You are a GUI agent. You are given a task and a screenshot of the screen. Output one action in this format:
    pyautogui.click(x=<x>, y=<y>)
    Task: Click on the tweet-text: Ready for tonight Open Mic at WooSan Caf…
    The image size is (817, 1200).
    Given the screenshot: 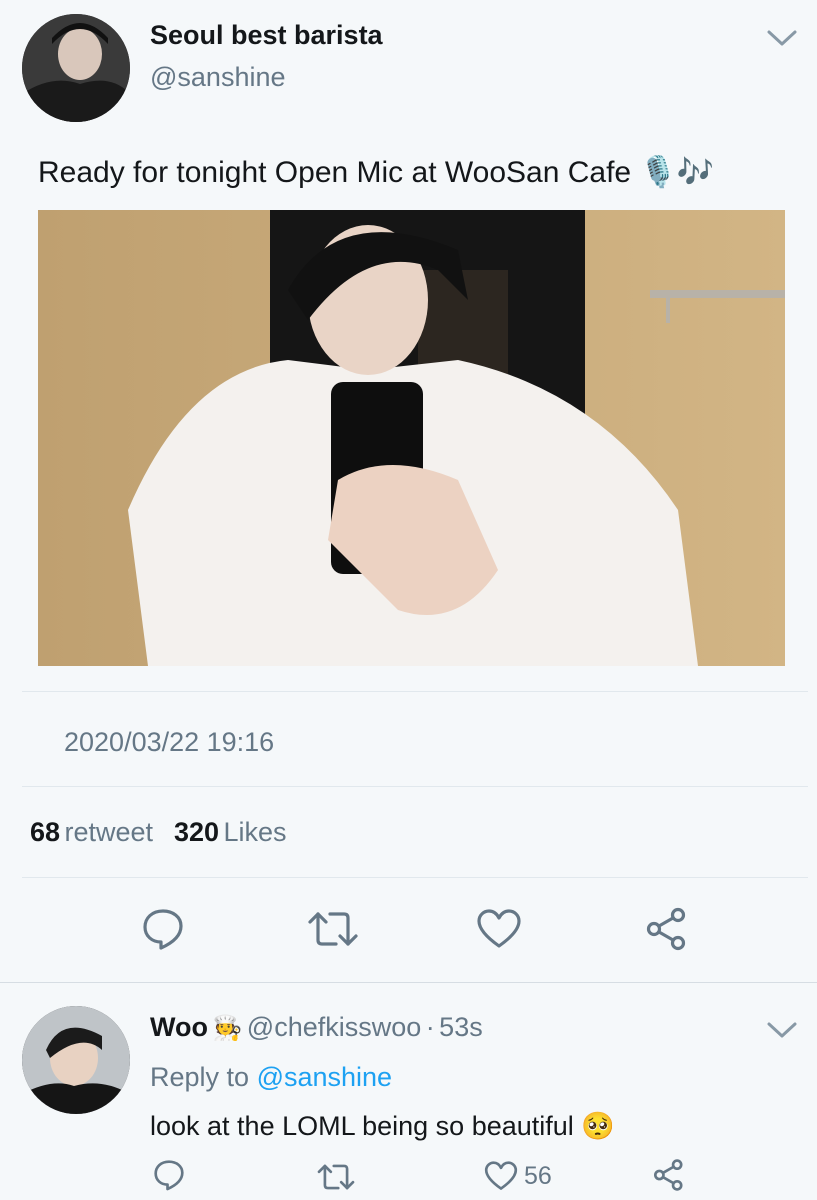 What is the action you would take?
    pyautogui.click(x=376, y=172)
    